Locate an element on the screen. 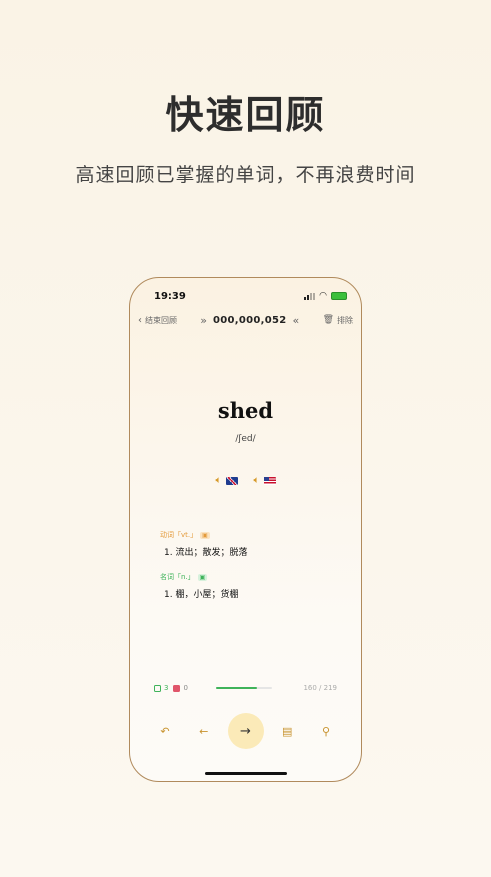 The height and width of the screenshot is (877, 491). counter-value: 000,000,052 is located at coordinates (250, 320).